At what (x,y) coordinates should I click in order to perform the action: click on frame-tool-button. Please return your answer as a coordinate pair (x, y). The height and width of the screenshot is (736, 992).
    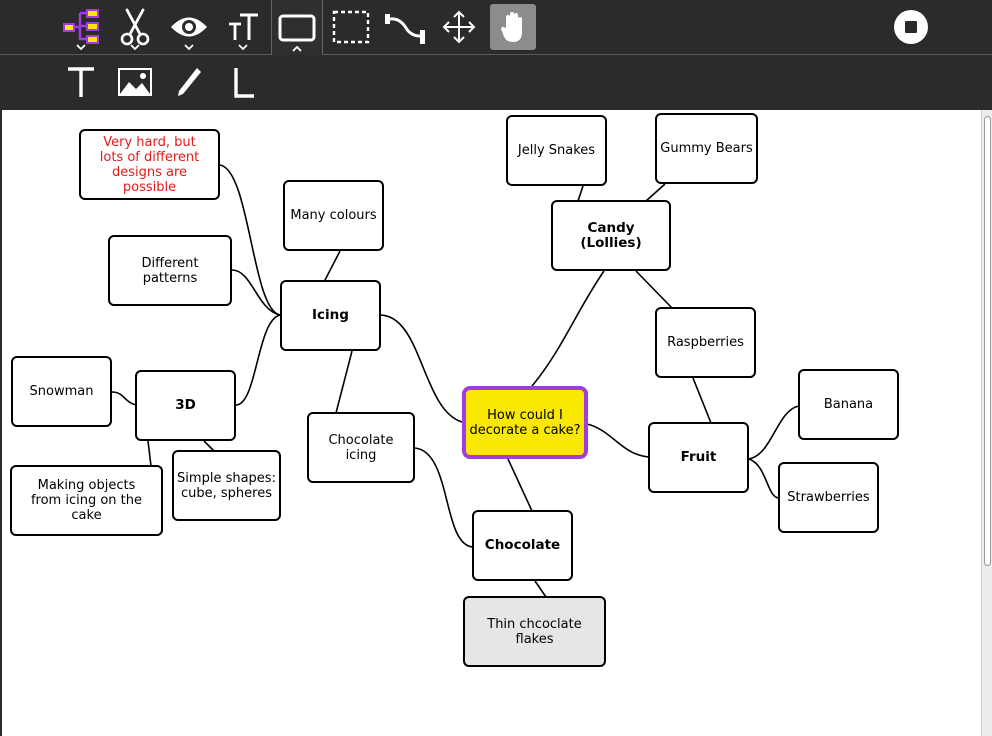
    Looking at the image, I should click on (297, 27).